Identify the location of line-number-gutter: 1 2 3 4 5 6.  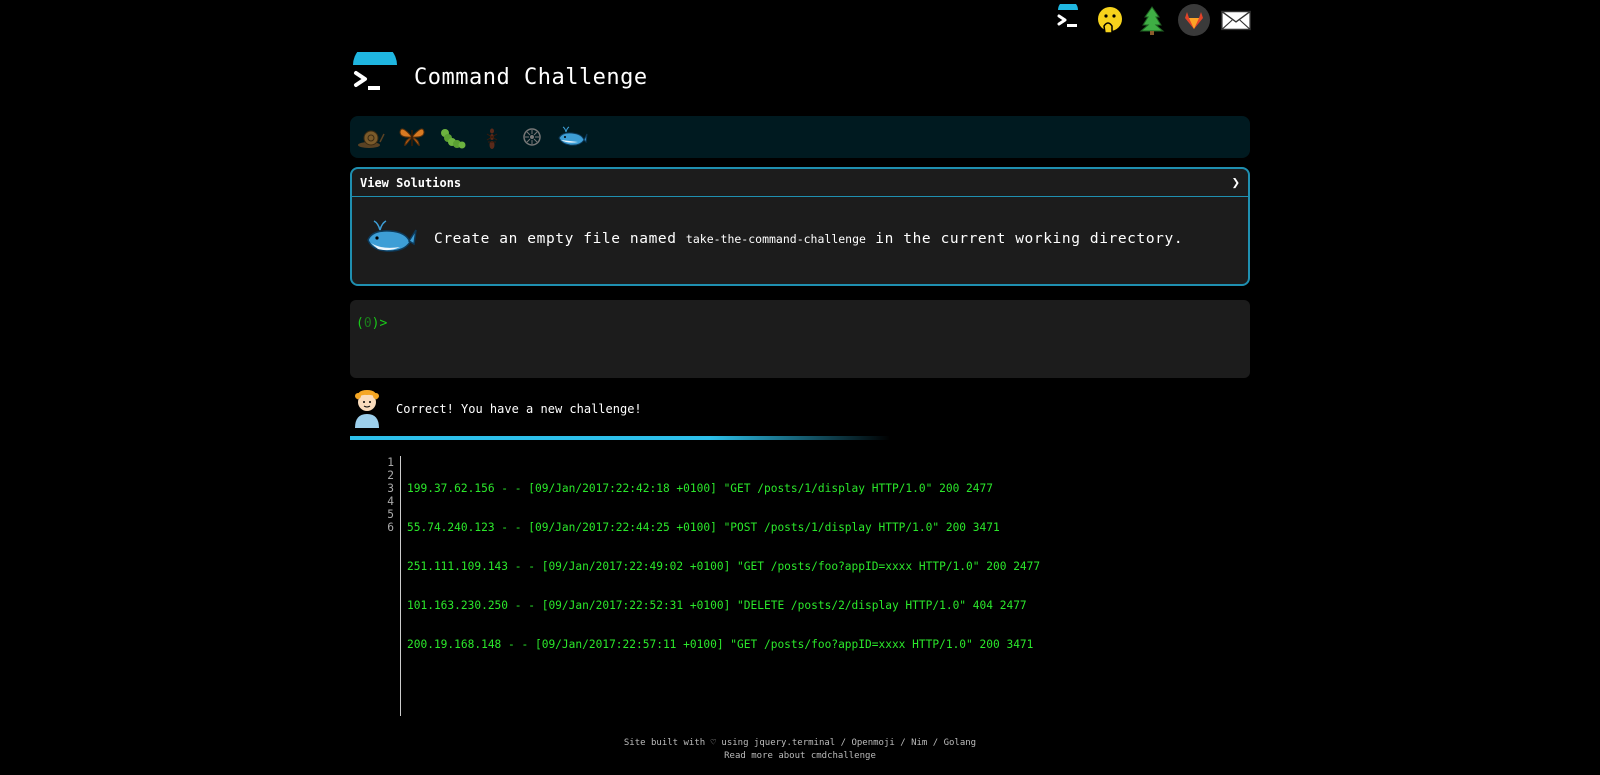
(375, 586).